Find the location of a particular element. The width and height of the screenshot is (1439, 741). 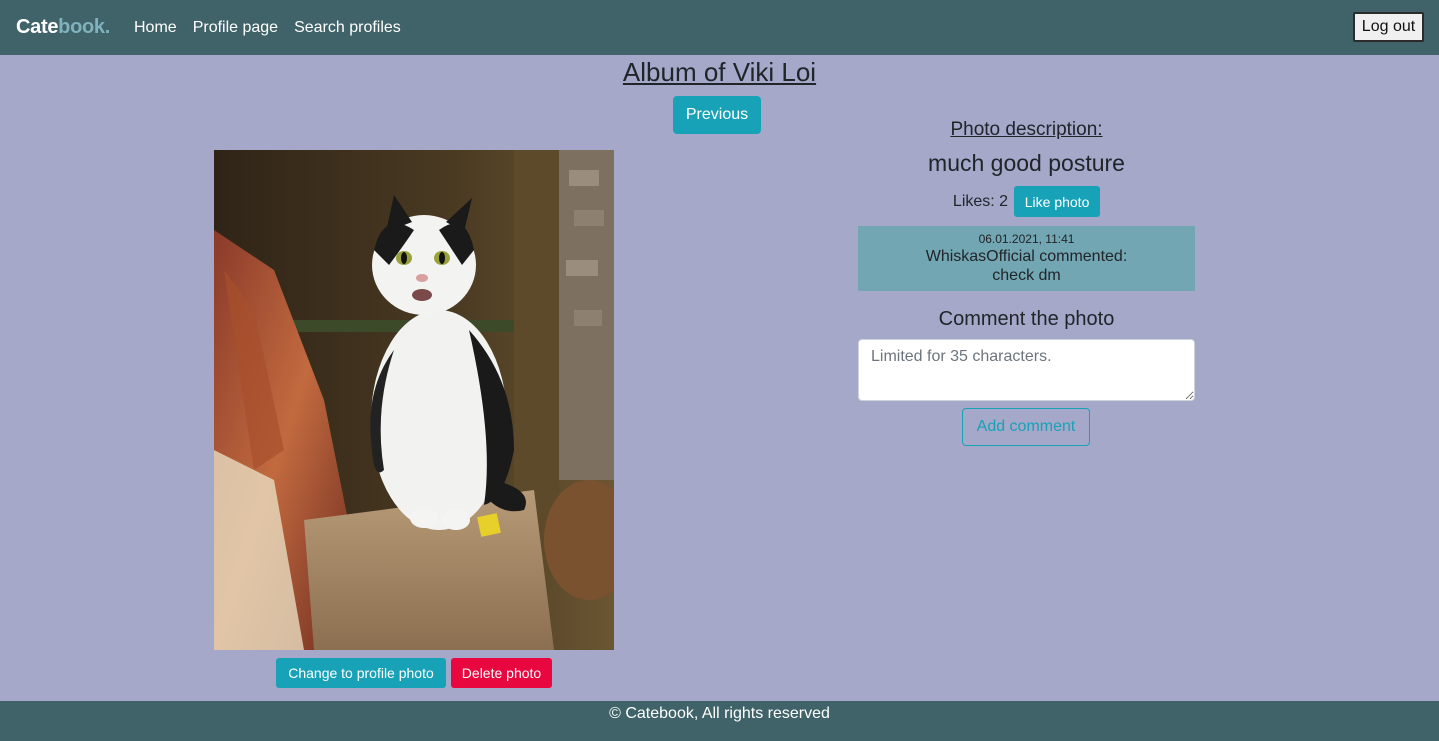

album-title: Album of Viki Loi is located at coordinates (719, 72).